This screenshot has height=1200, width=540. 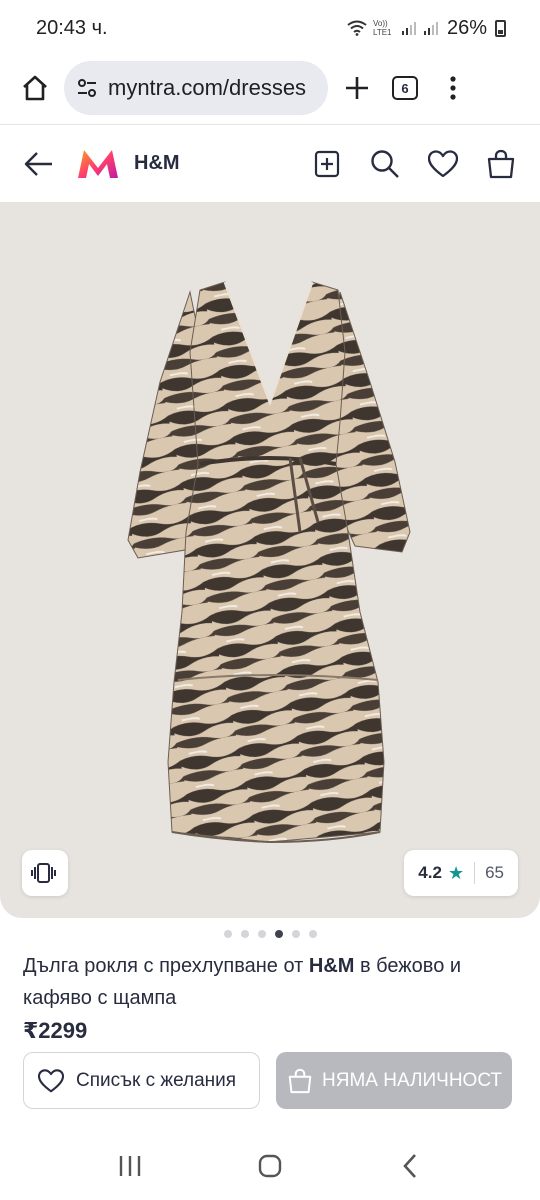 I want to click on product-price: ₹2299, so click(x=55, y=1030).